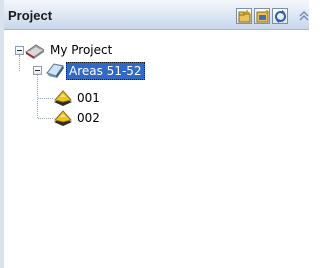 This screenshot has height=268, width=320. I want to click on refresh-button, so click(280, 16).